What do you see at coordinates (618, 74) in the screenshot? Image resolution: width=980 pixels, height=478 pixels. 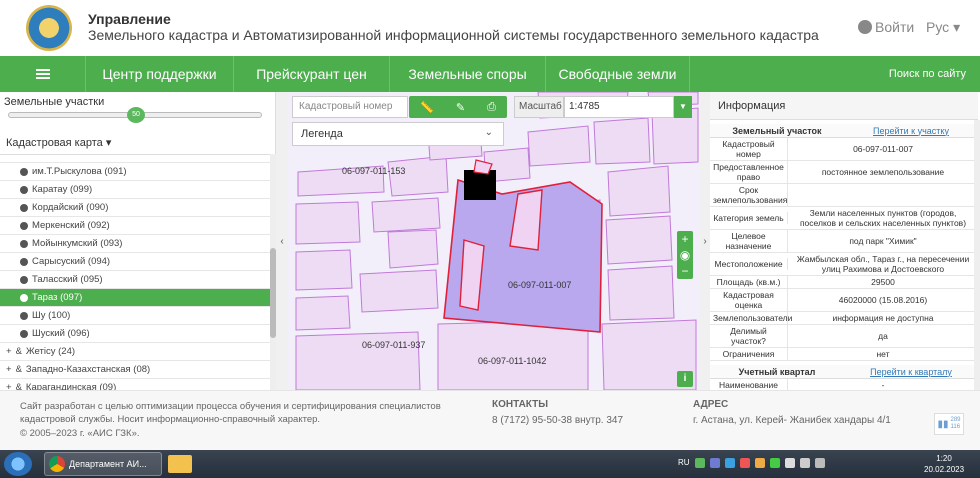 I see `nav-free-lands: Свободные земли` at bounding box center [618, 74].